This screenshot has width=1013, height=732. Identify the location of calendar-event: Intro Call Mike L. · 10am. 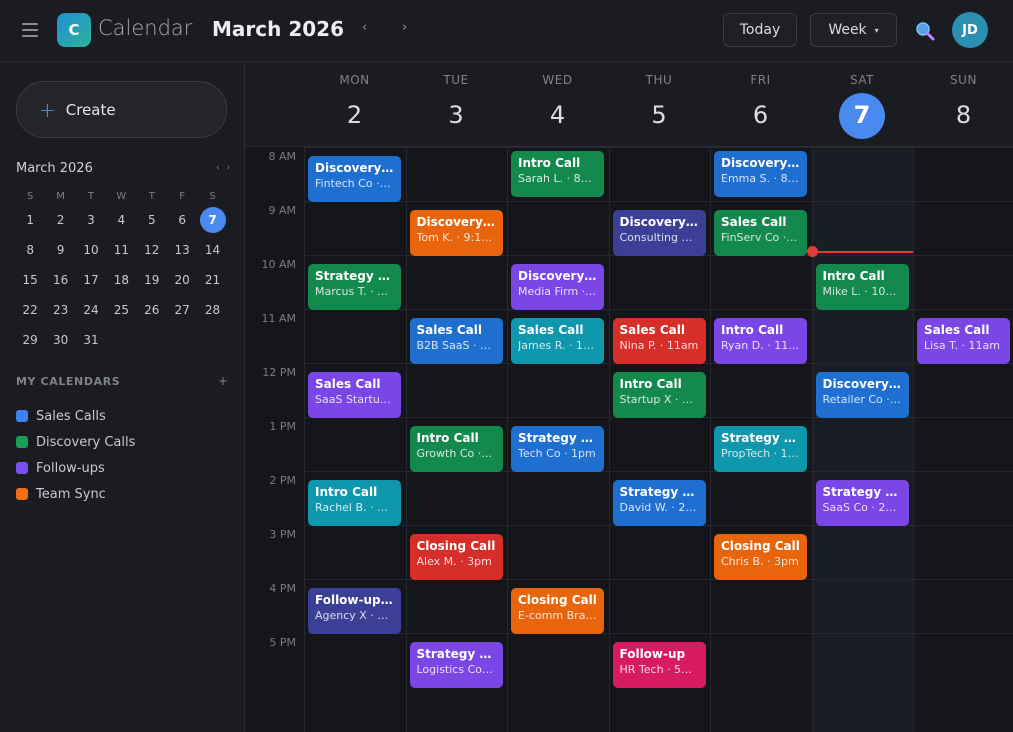
(862, 287).